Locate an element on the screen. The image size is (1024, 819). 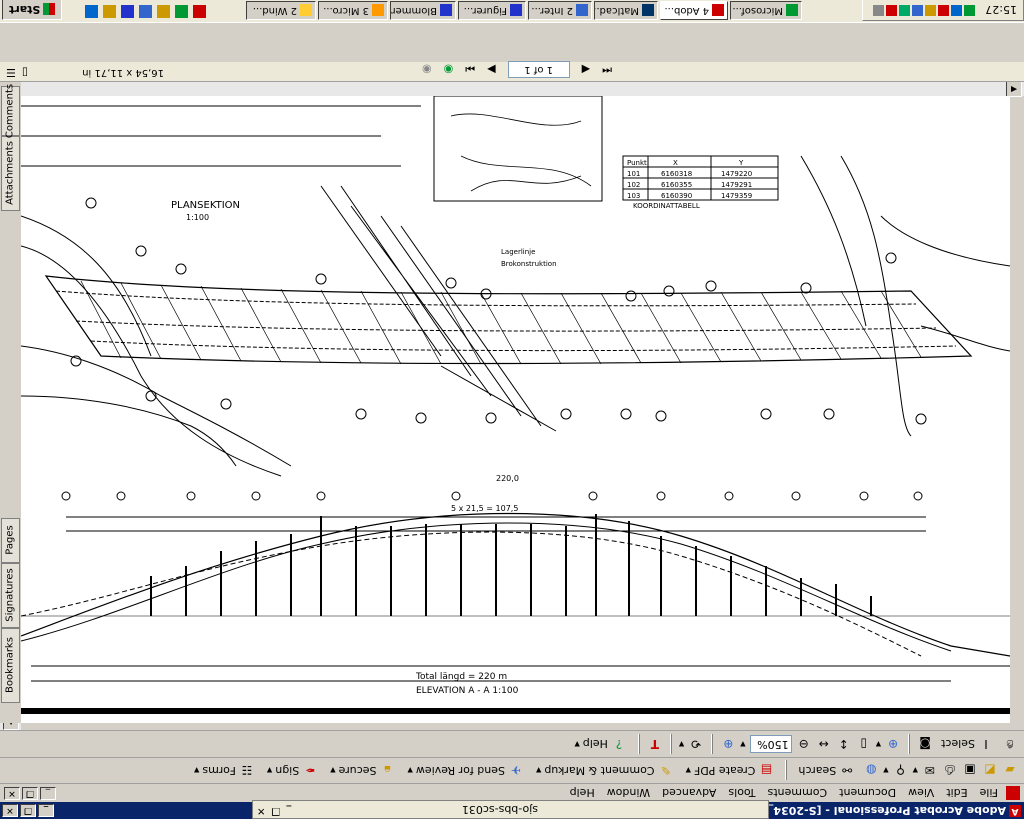
back-view-icon: ◉ is located at coordinates (449, 69).